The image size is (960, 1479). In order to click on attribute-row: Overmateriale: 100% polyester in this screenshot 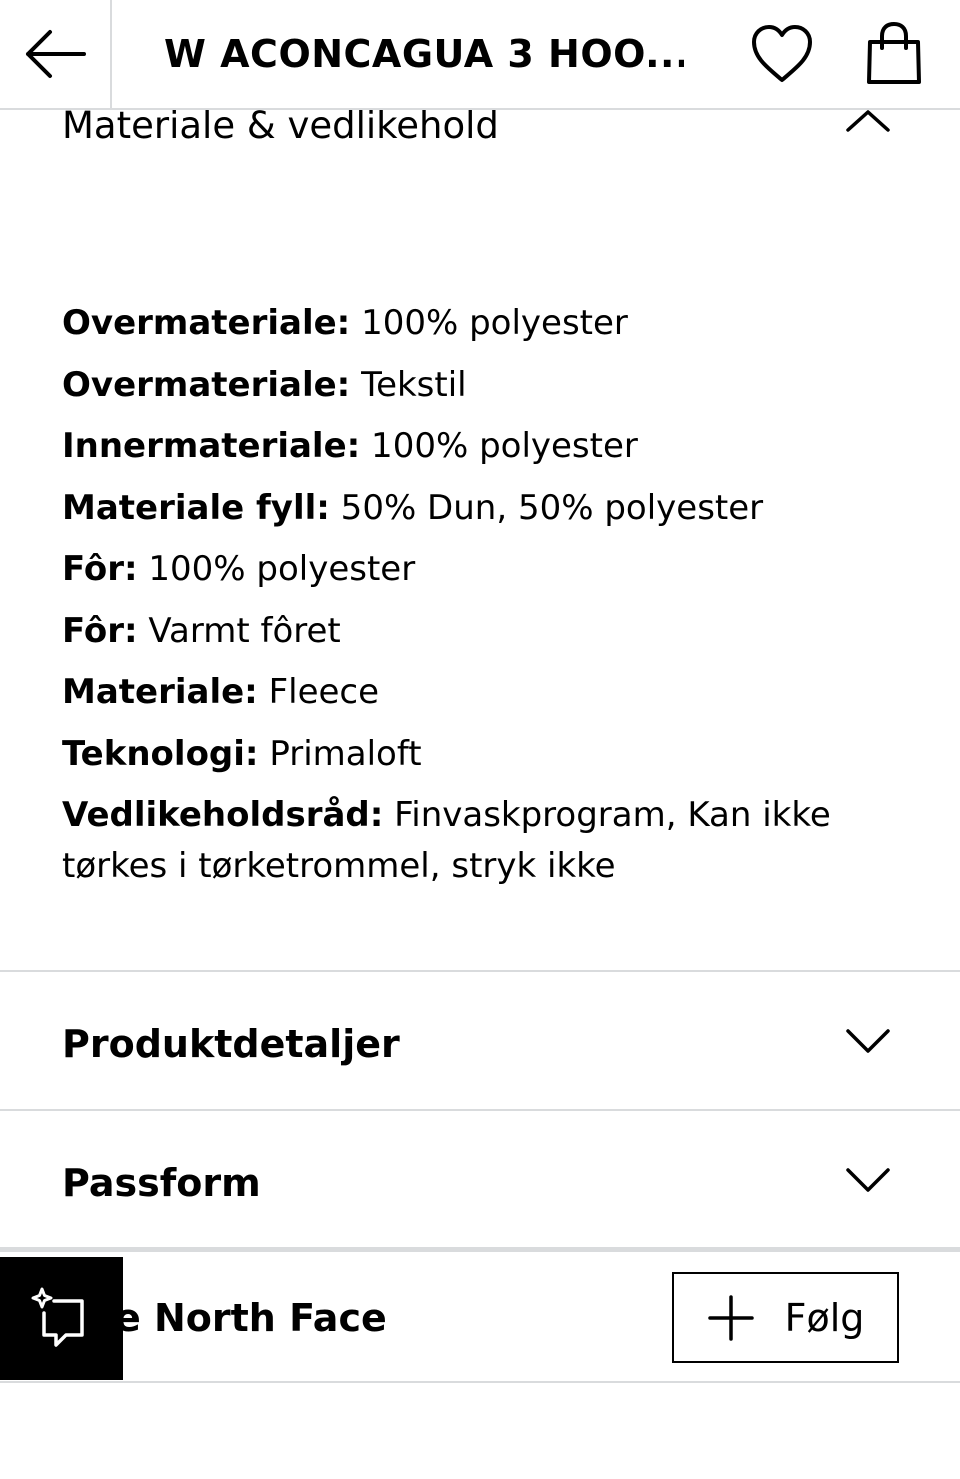, I will do `click(452, 324)`.